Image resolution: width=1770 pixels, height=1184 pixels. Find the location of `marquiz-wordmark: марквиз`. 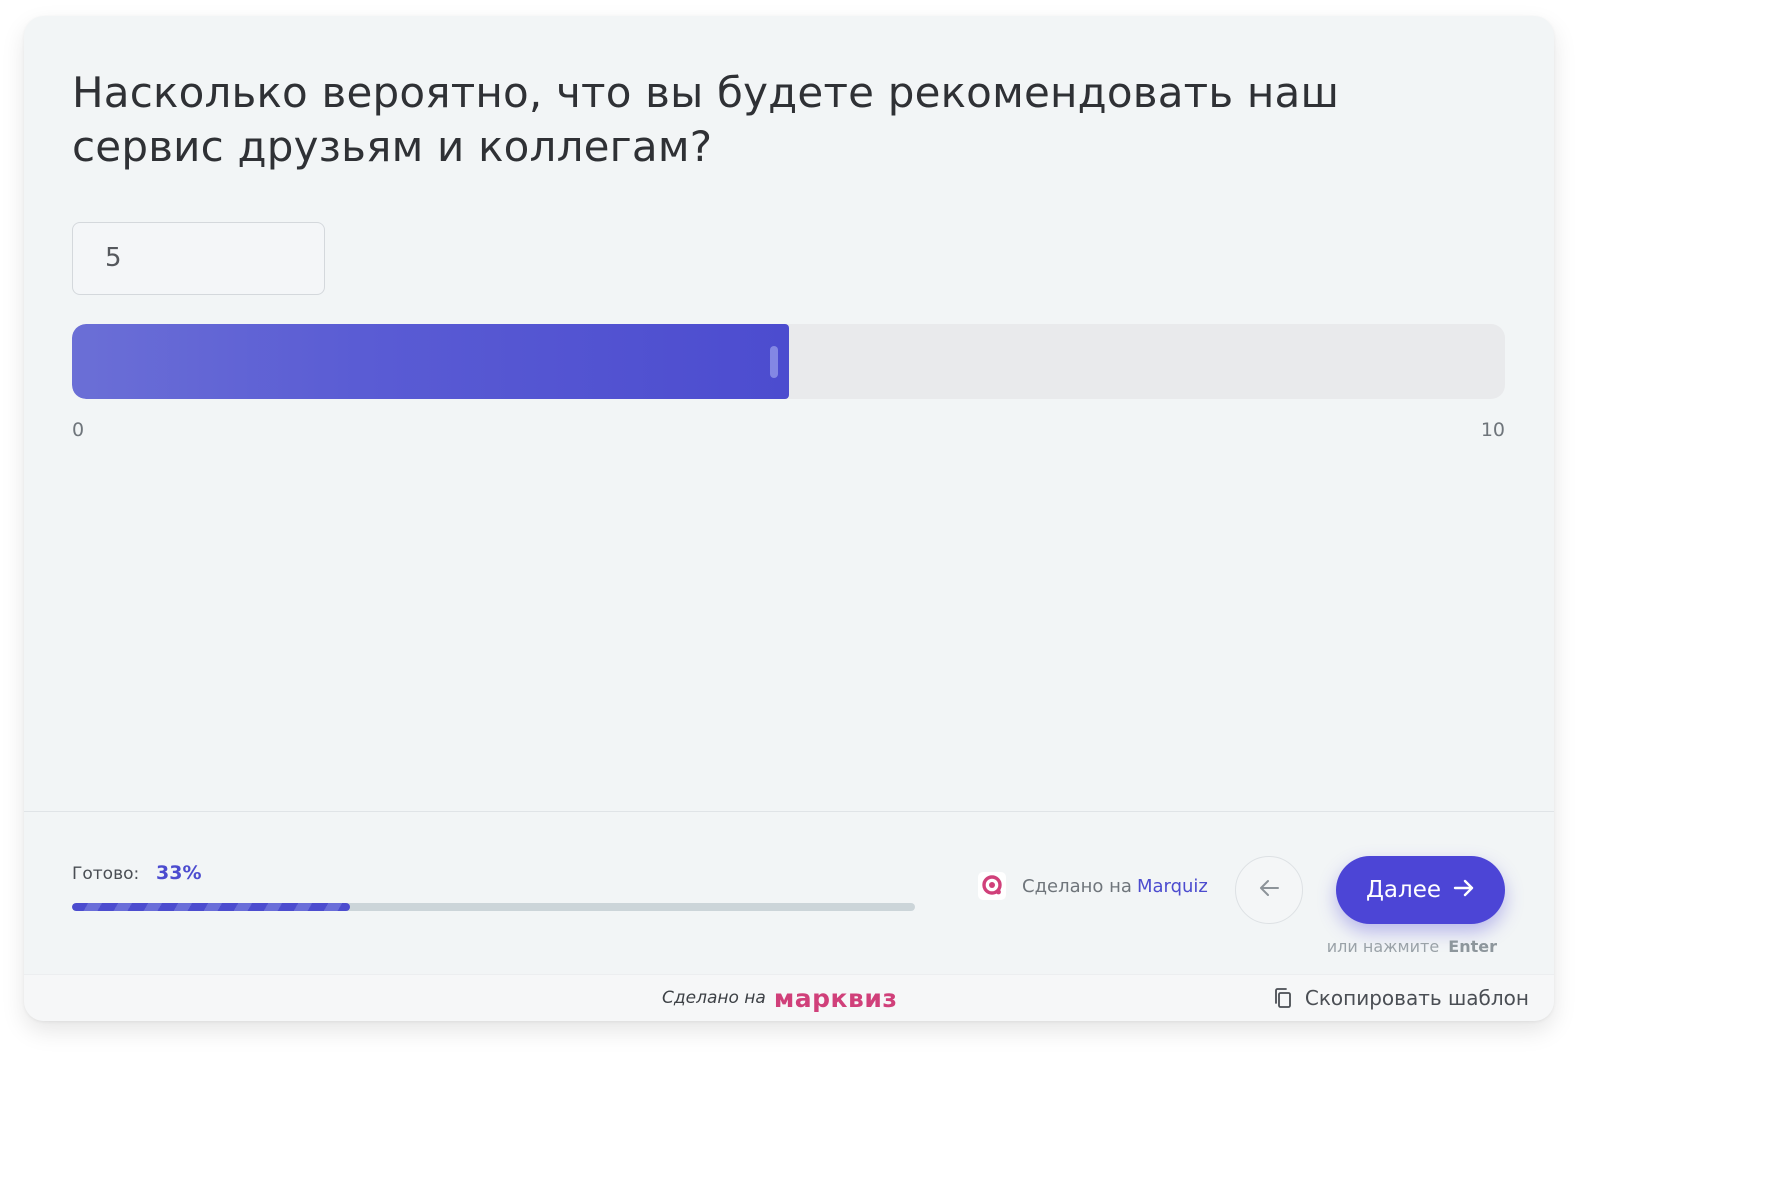

marquiz-wordmark: марквиз is located at coordinates (835, 998).